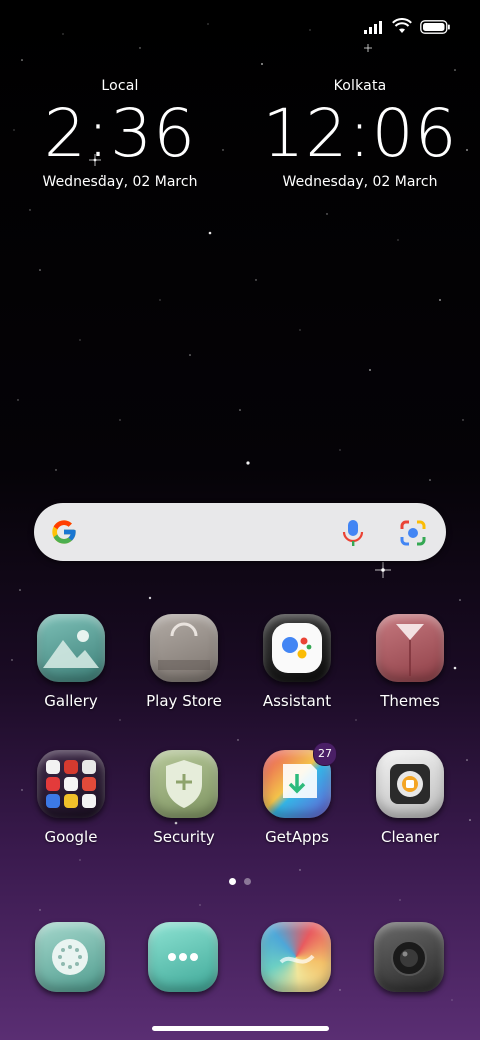 The height and width of the screenshot is (1040, 480). Describe the element at coordinates (353, 535) in the screenshot. I see `microphone-icon` at that location.